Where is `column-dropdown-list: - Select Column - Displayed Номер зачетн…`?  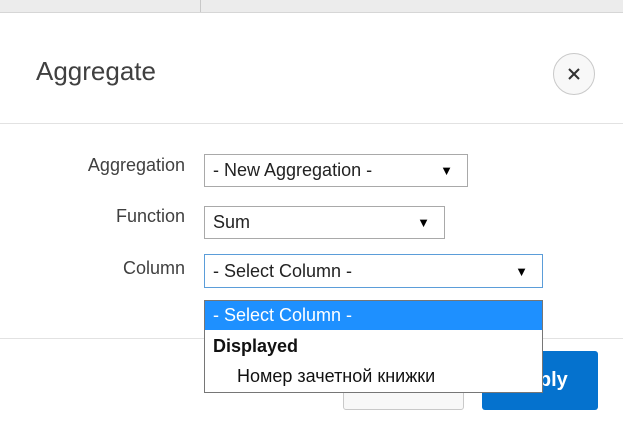 column-dropdown-list: - Select Column - Displayed Номер зачетн… is located at coordinates (373, 346).